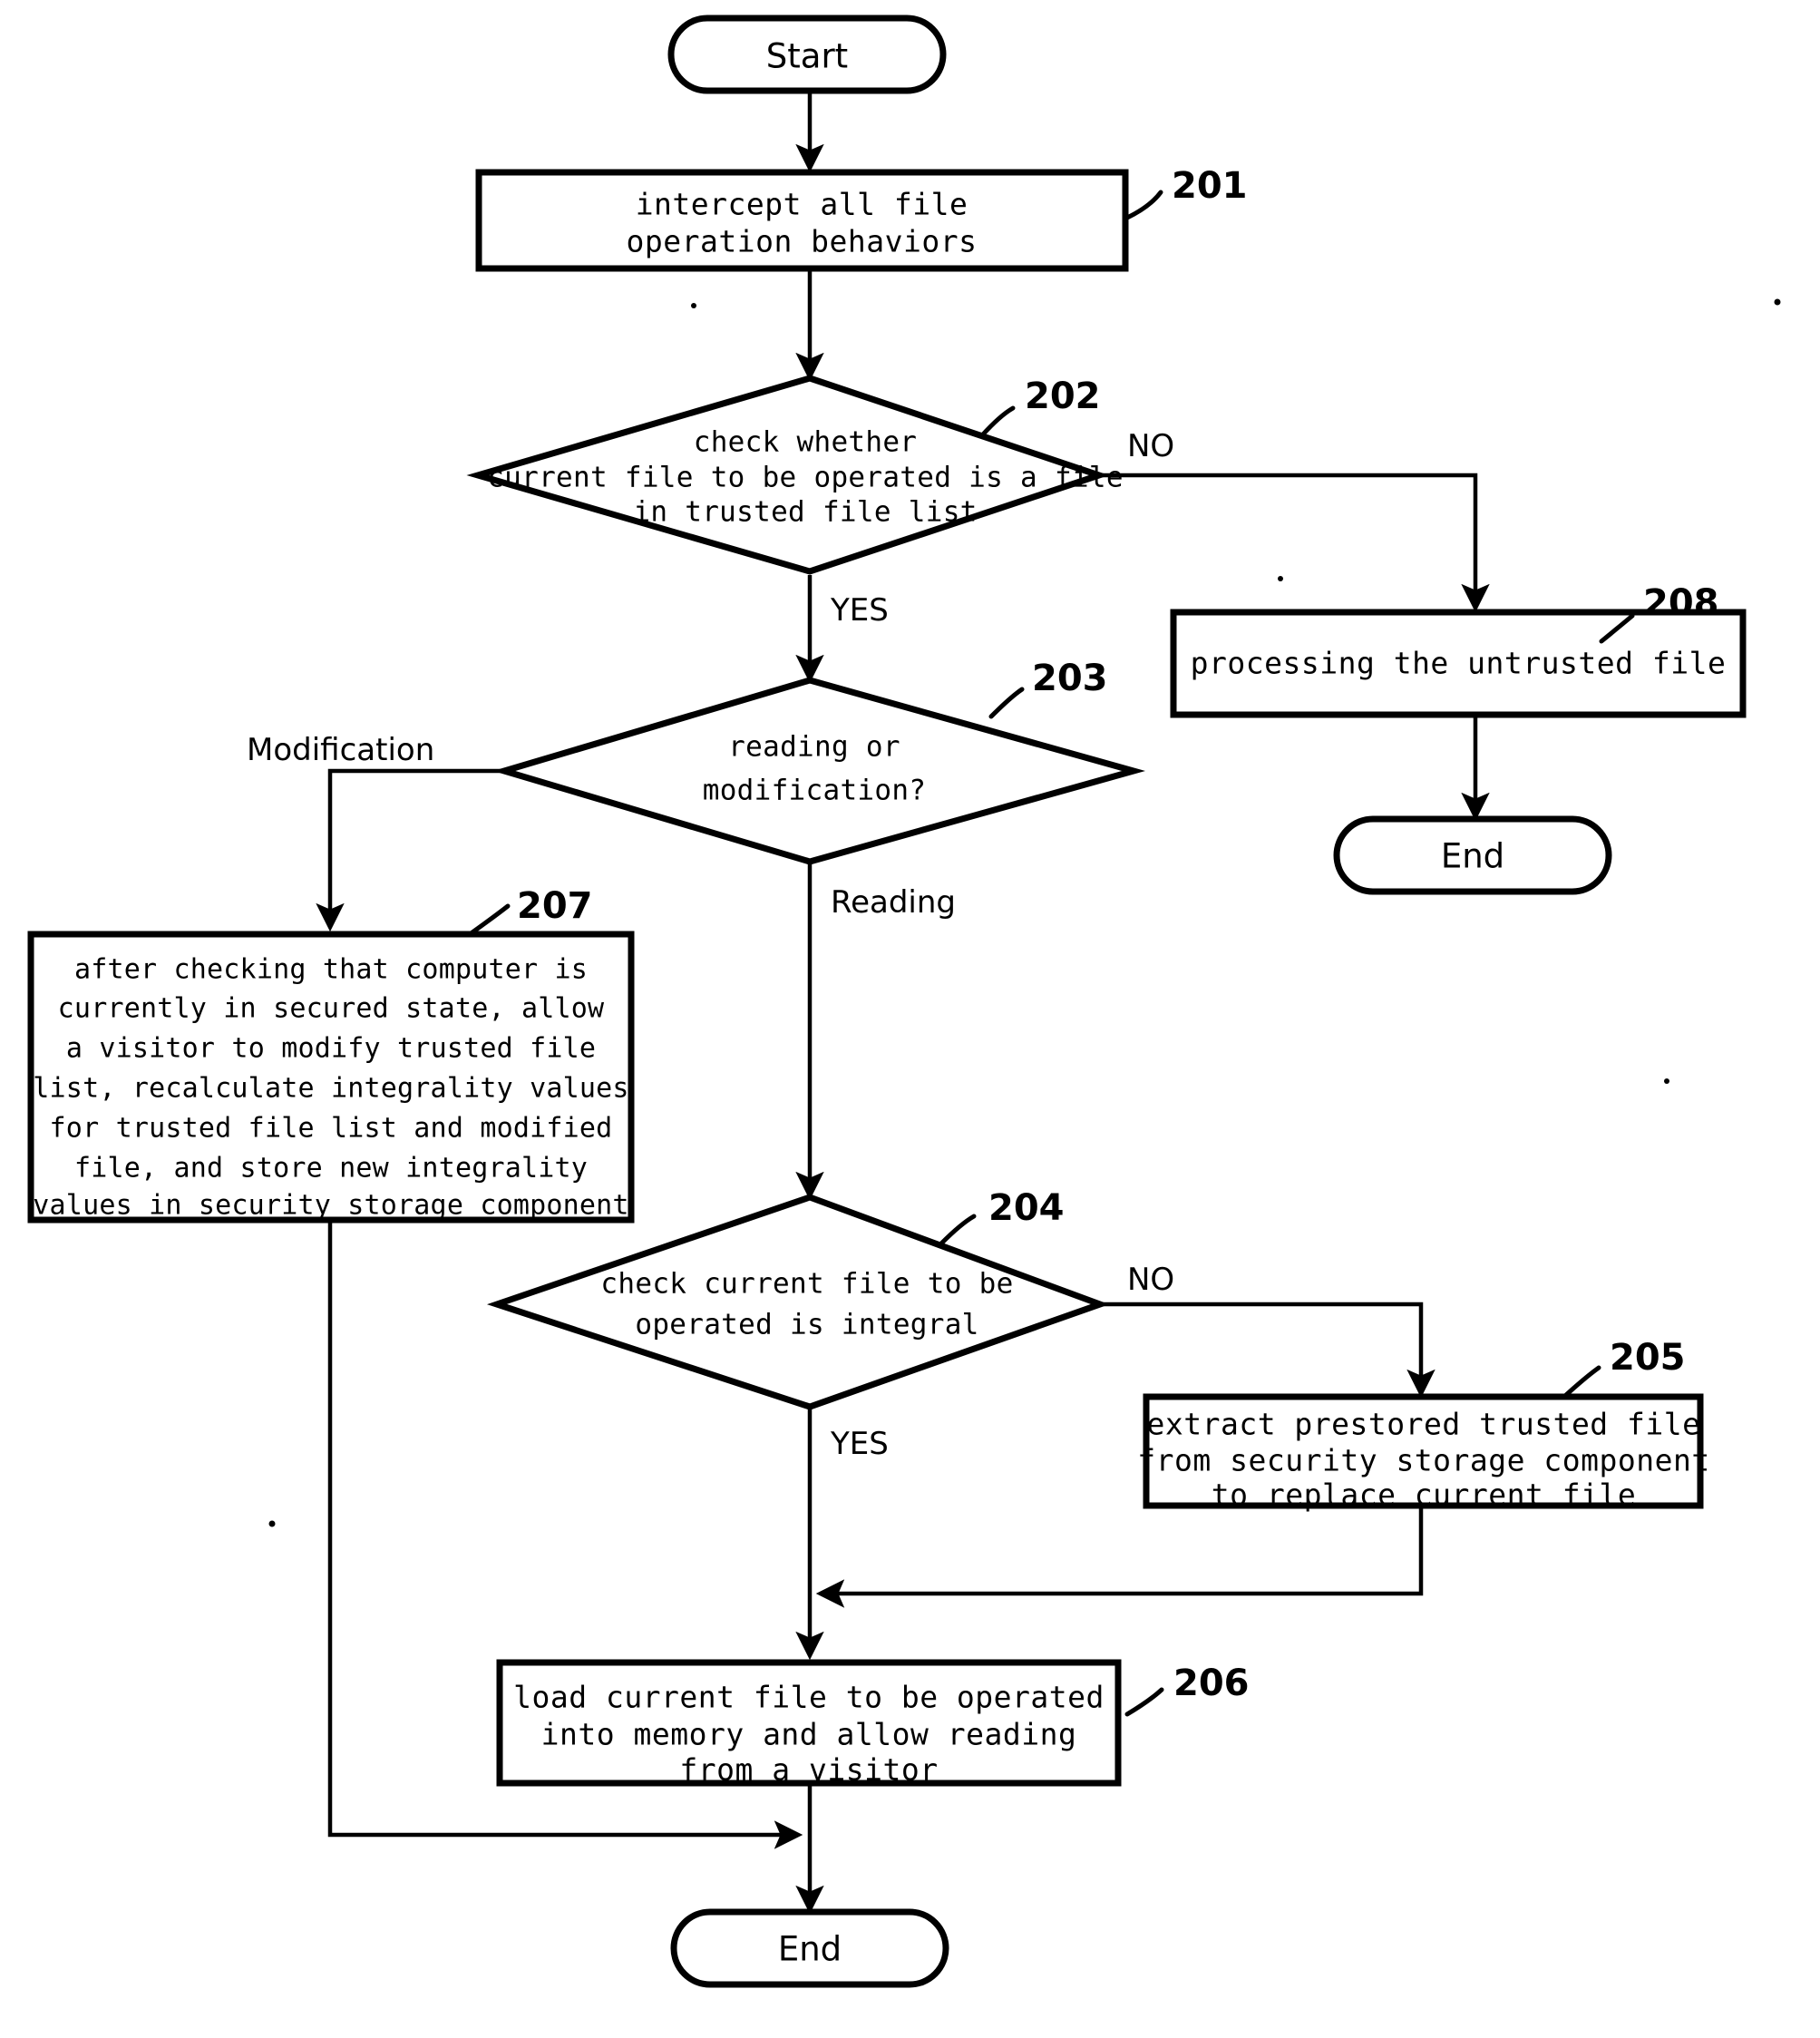  I want to click on node-201: intercept all file operation behaviors, so click(802, 220).